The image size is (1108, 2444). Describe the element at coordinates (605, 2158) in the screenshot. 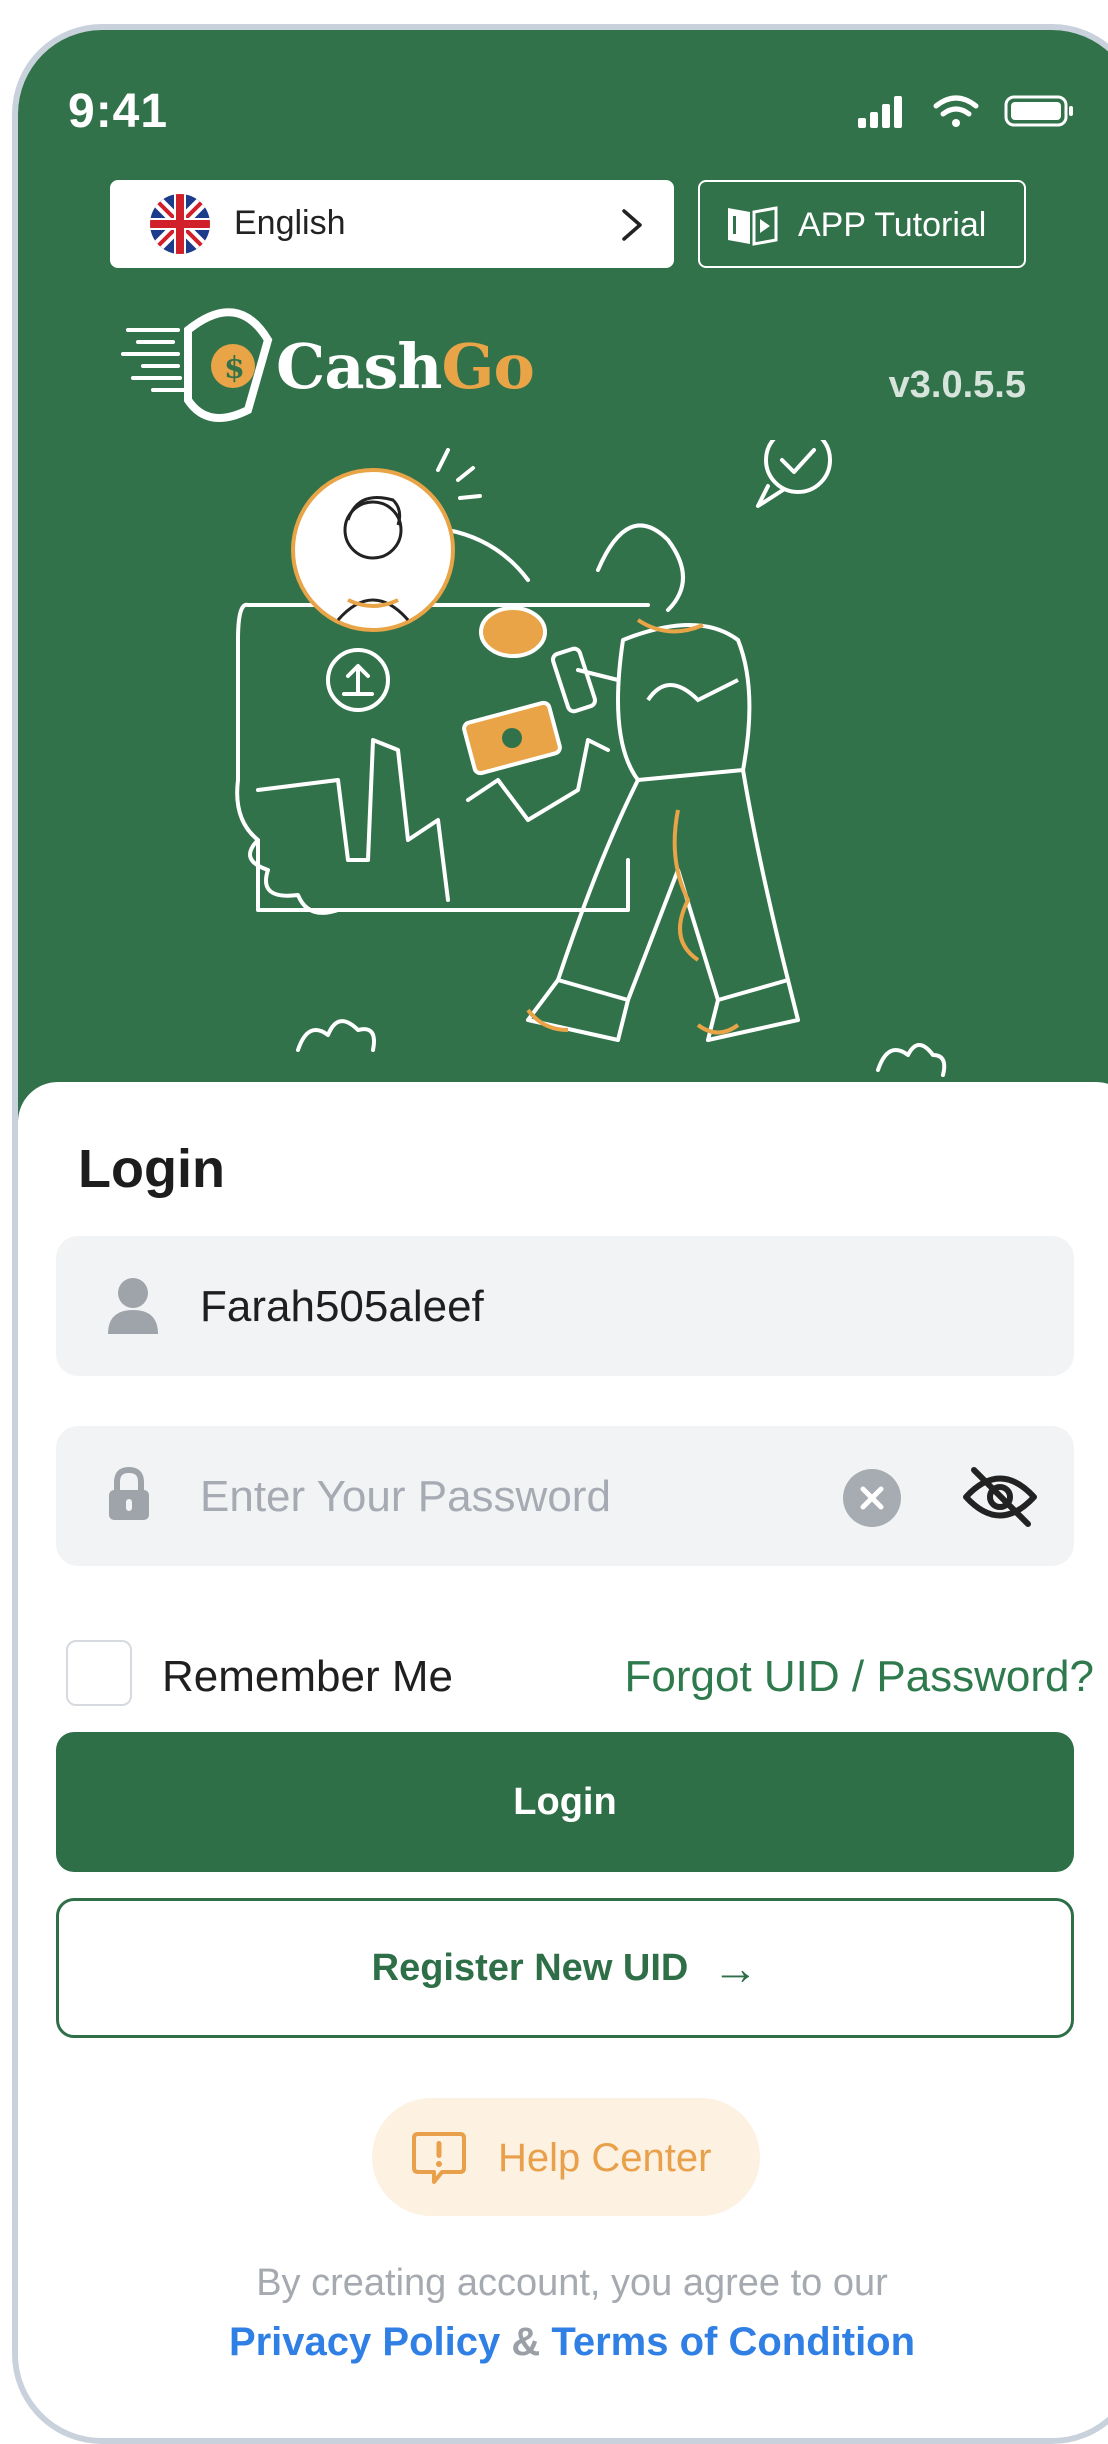

I see `help-center-label: Help Center` at that location.